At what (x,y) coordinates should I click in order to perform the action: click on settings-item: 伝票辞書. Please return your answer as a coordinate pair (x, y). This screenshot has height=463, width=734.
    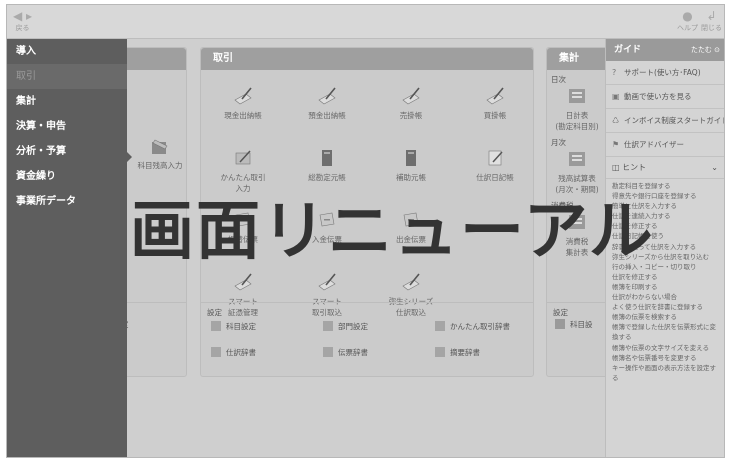
    Looking at the image, I should click on (345, 352).